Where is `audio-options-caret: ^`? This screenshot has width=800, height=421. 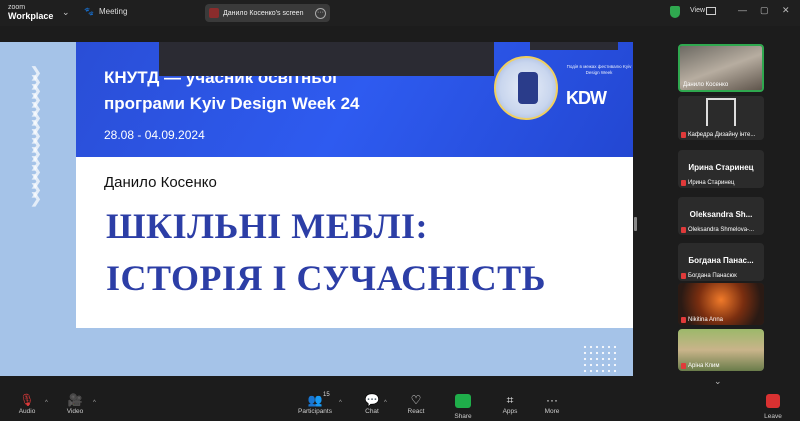
audio-options-caret: ^ is located at coordinates (46, 403).